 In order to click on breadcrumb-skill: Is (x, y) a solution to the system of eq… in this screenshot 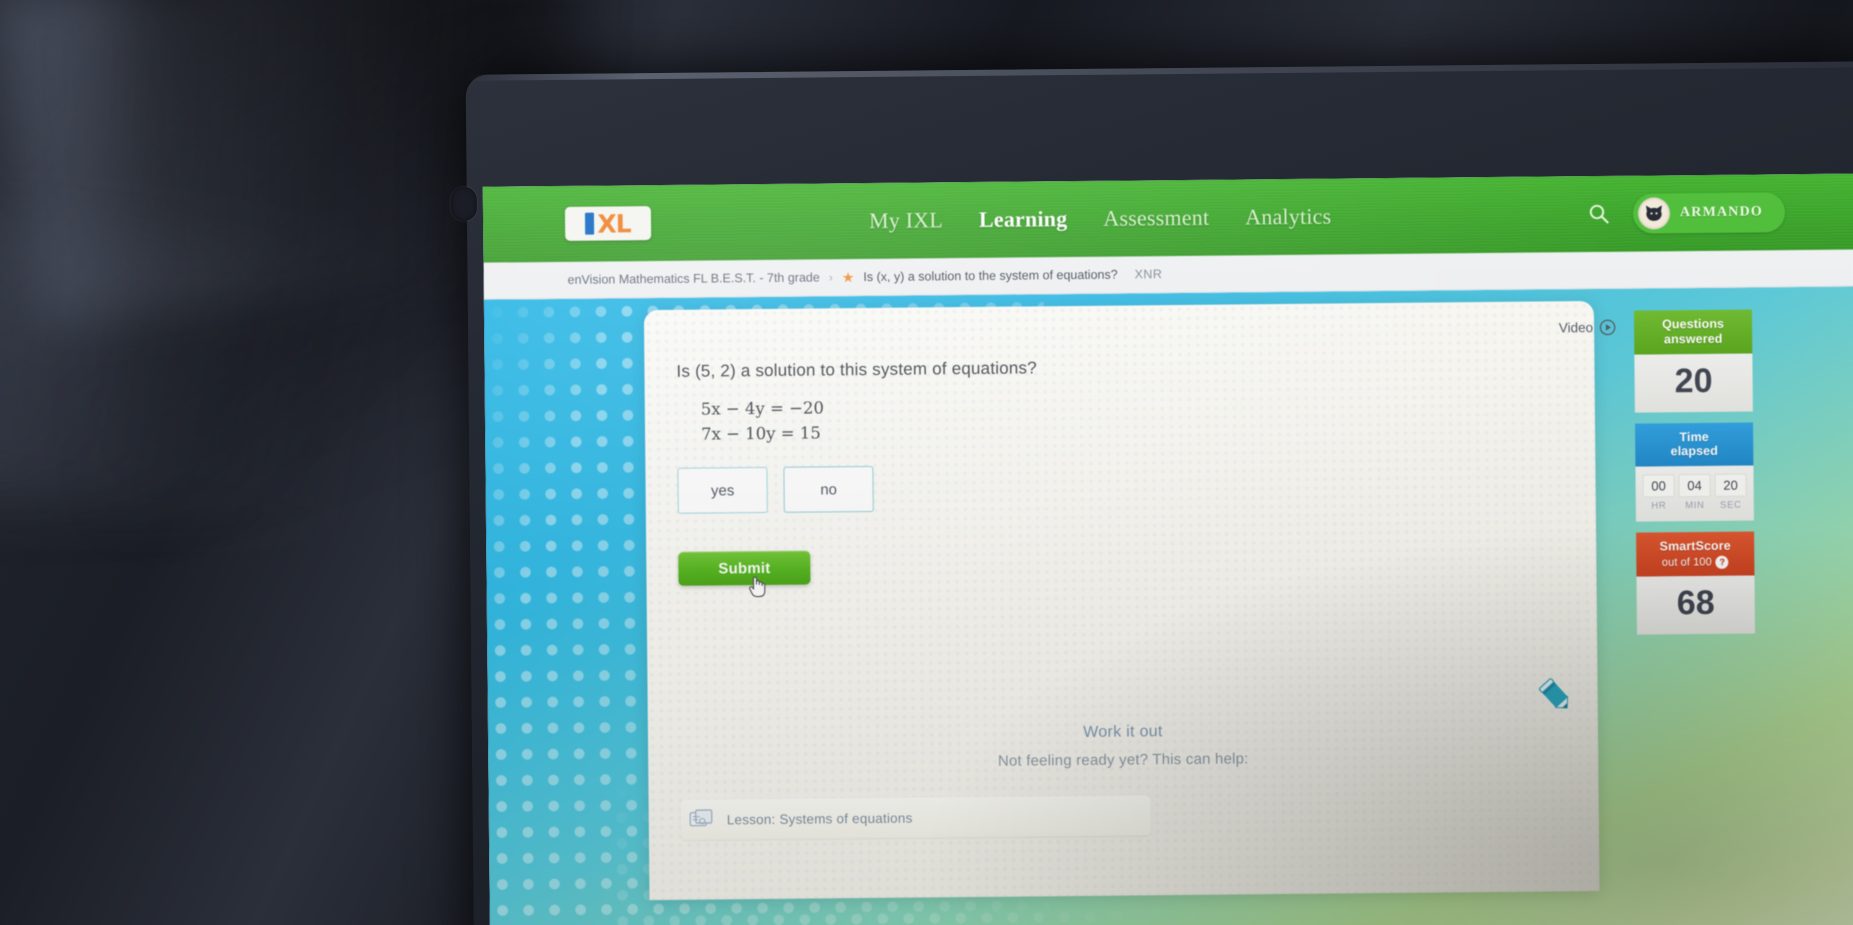, I will do `click(990, 276)`.